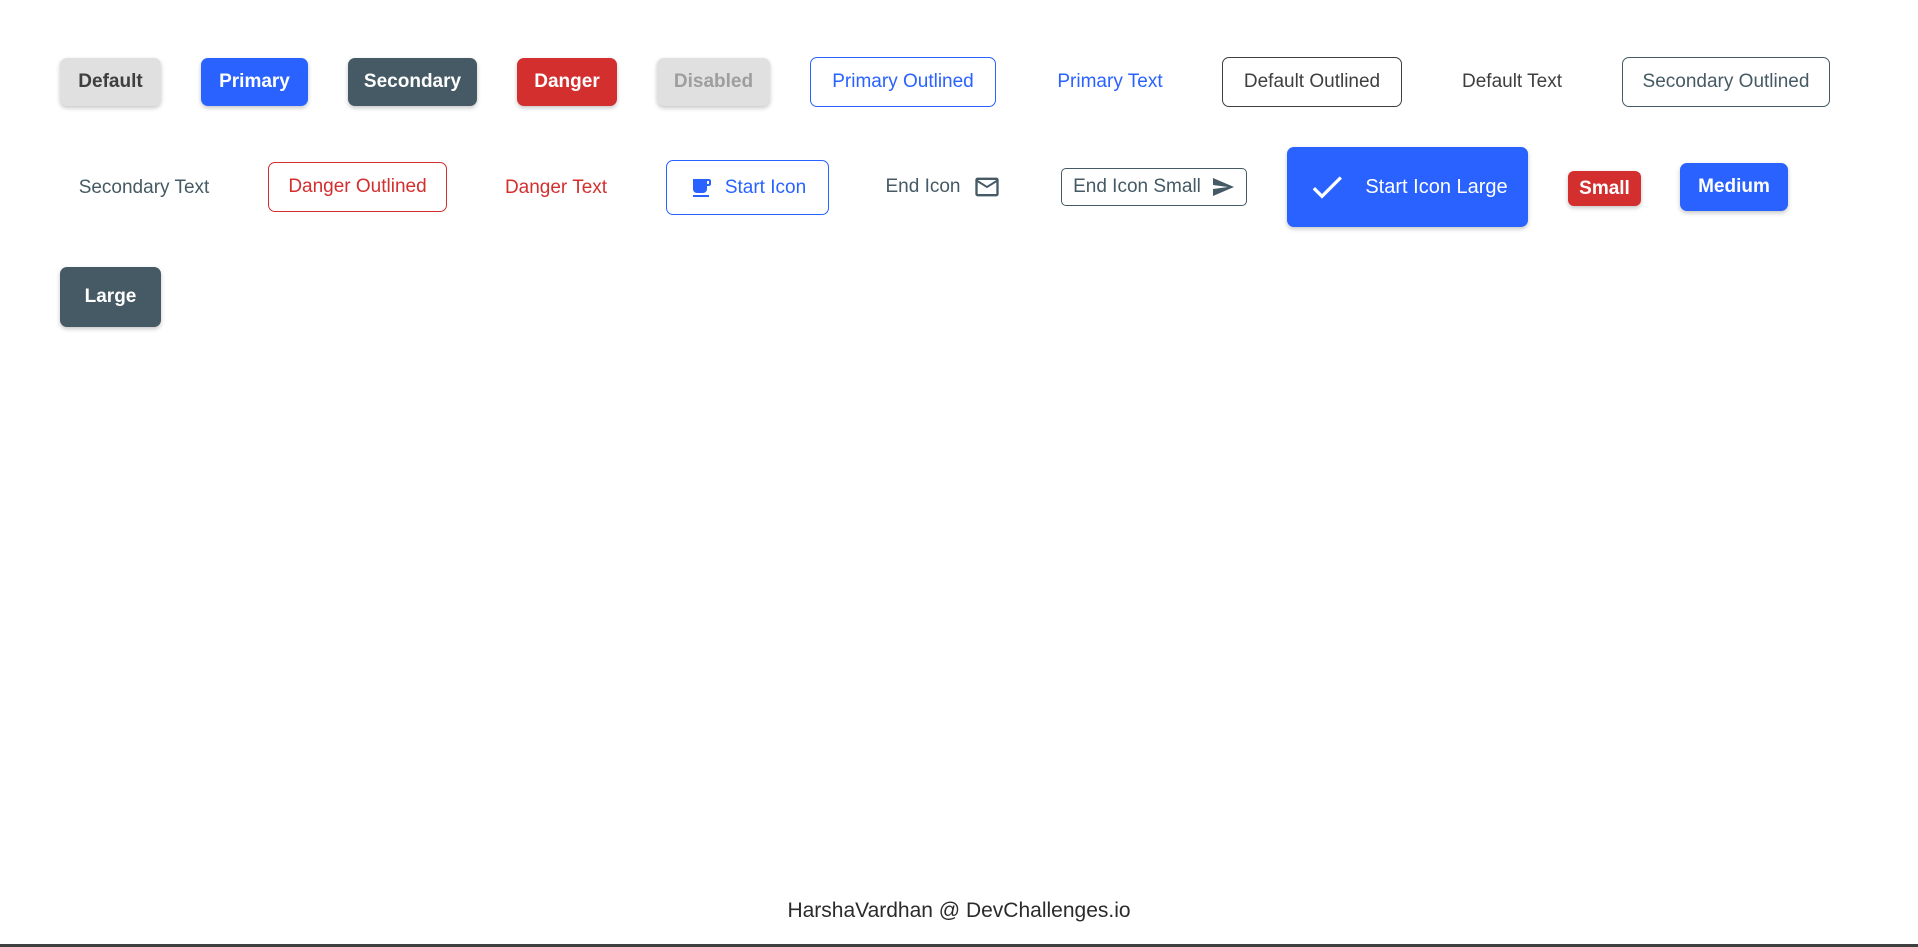 This screenshot has width=1918, height=947. I want to click on end-icon-button: End Icon, so click(943, 187).